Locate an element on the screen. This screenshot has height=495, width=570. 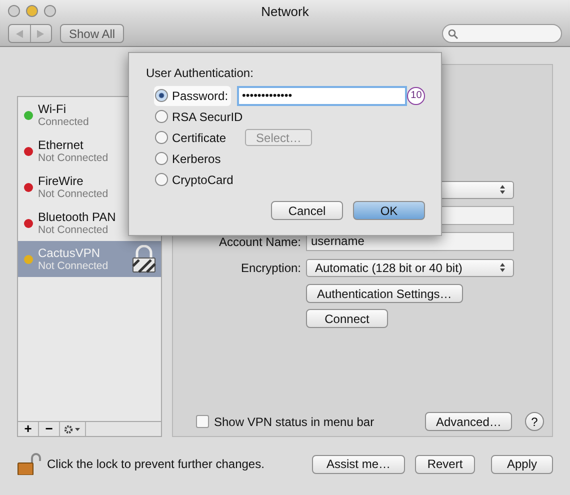
option-label: Password: is located at coordinates (200, 95).